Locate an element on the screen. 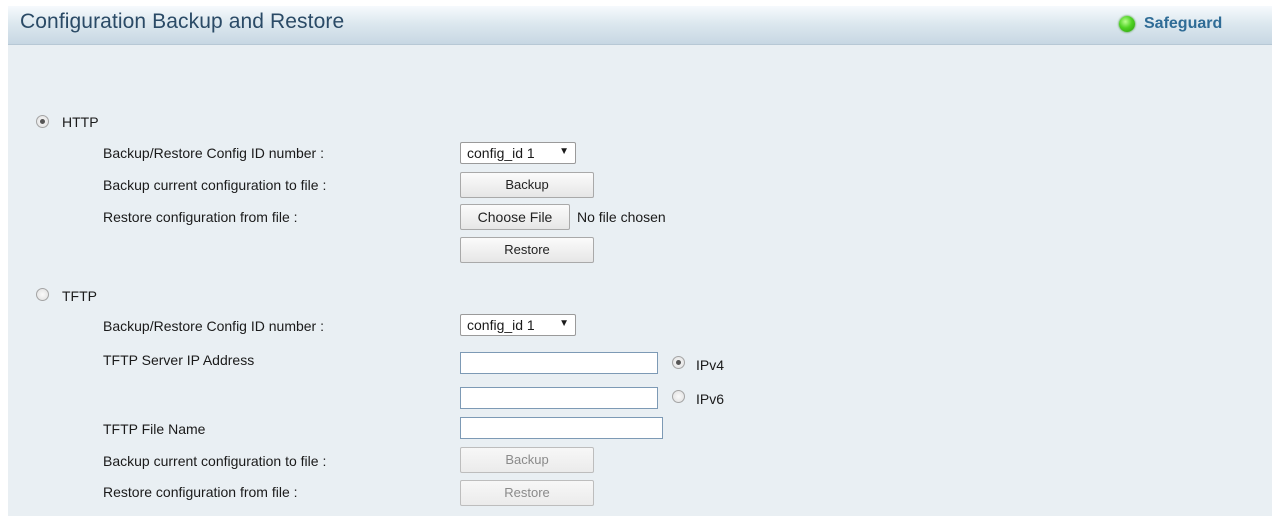  http-config-id-value: config_id 1 is located at coordinates (501, 153).